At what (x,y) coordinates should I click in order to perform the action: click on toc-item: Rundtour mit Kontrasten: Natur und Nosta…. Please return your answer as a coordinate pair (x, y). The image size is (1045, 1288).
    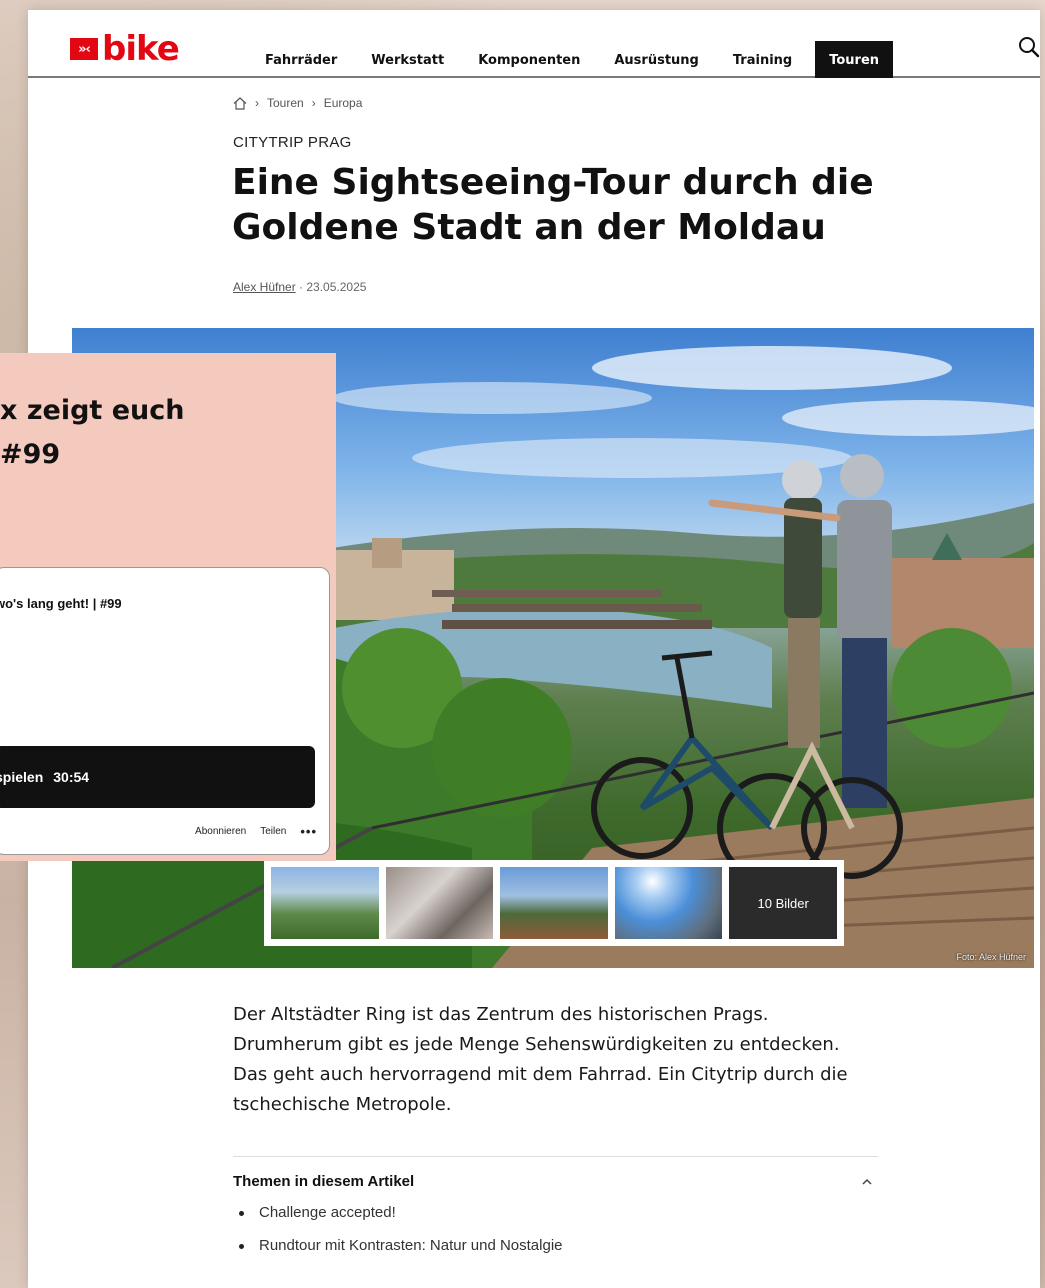
    Looking at the image, I should click on (555, 1245).